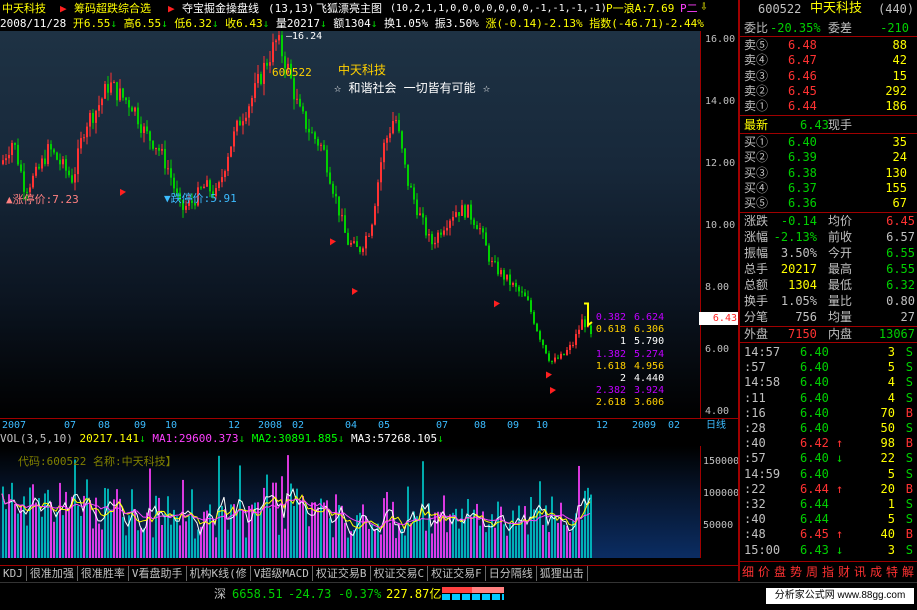  I want to click on sell-marker-icon, so click(355, 291).